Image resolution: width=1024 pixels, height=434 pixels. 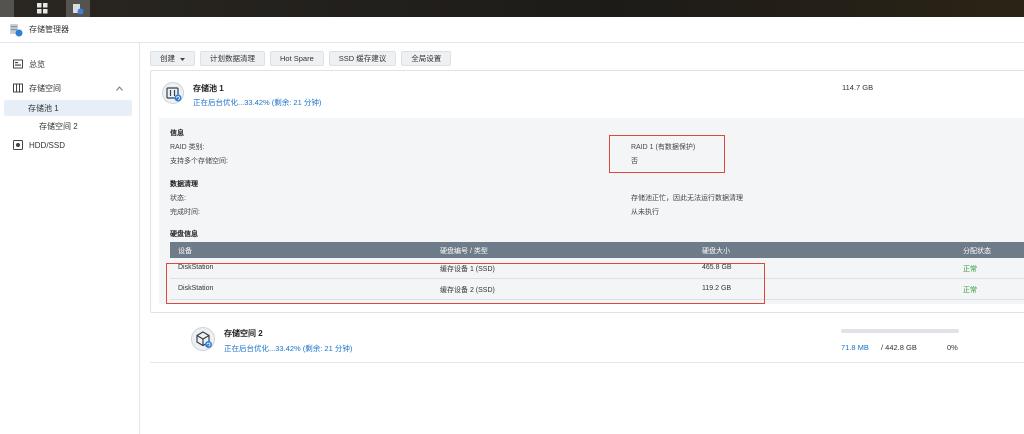 I want to click on scrub-state-label: 状态:, so click(x=178, y=198).